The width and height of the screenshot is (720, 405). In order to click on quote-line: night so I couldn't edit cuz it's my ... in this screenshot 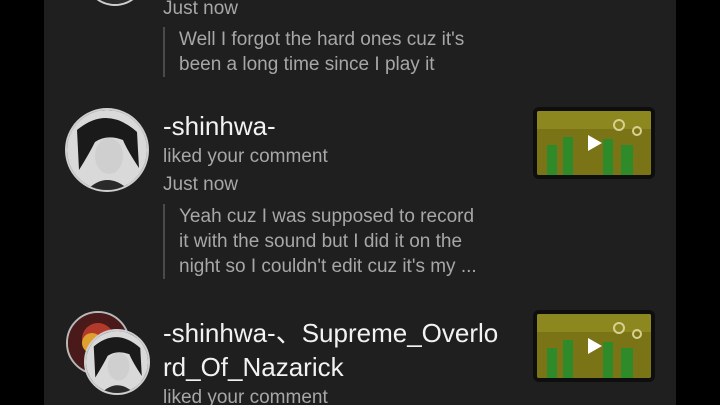, I will do `click(328, 266)`.